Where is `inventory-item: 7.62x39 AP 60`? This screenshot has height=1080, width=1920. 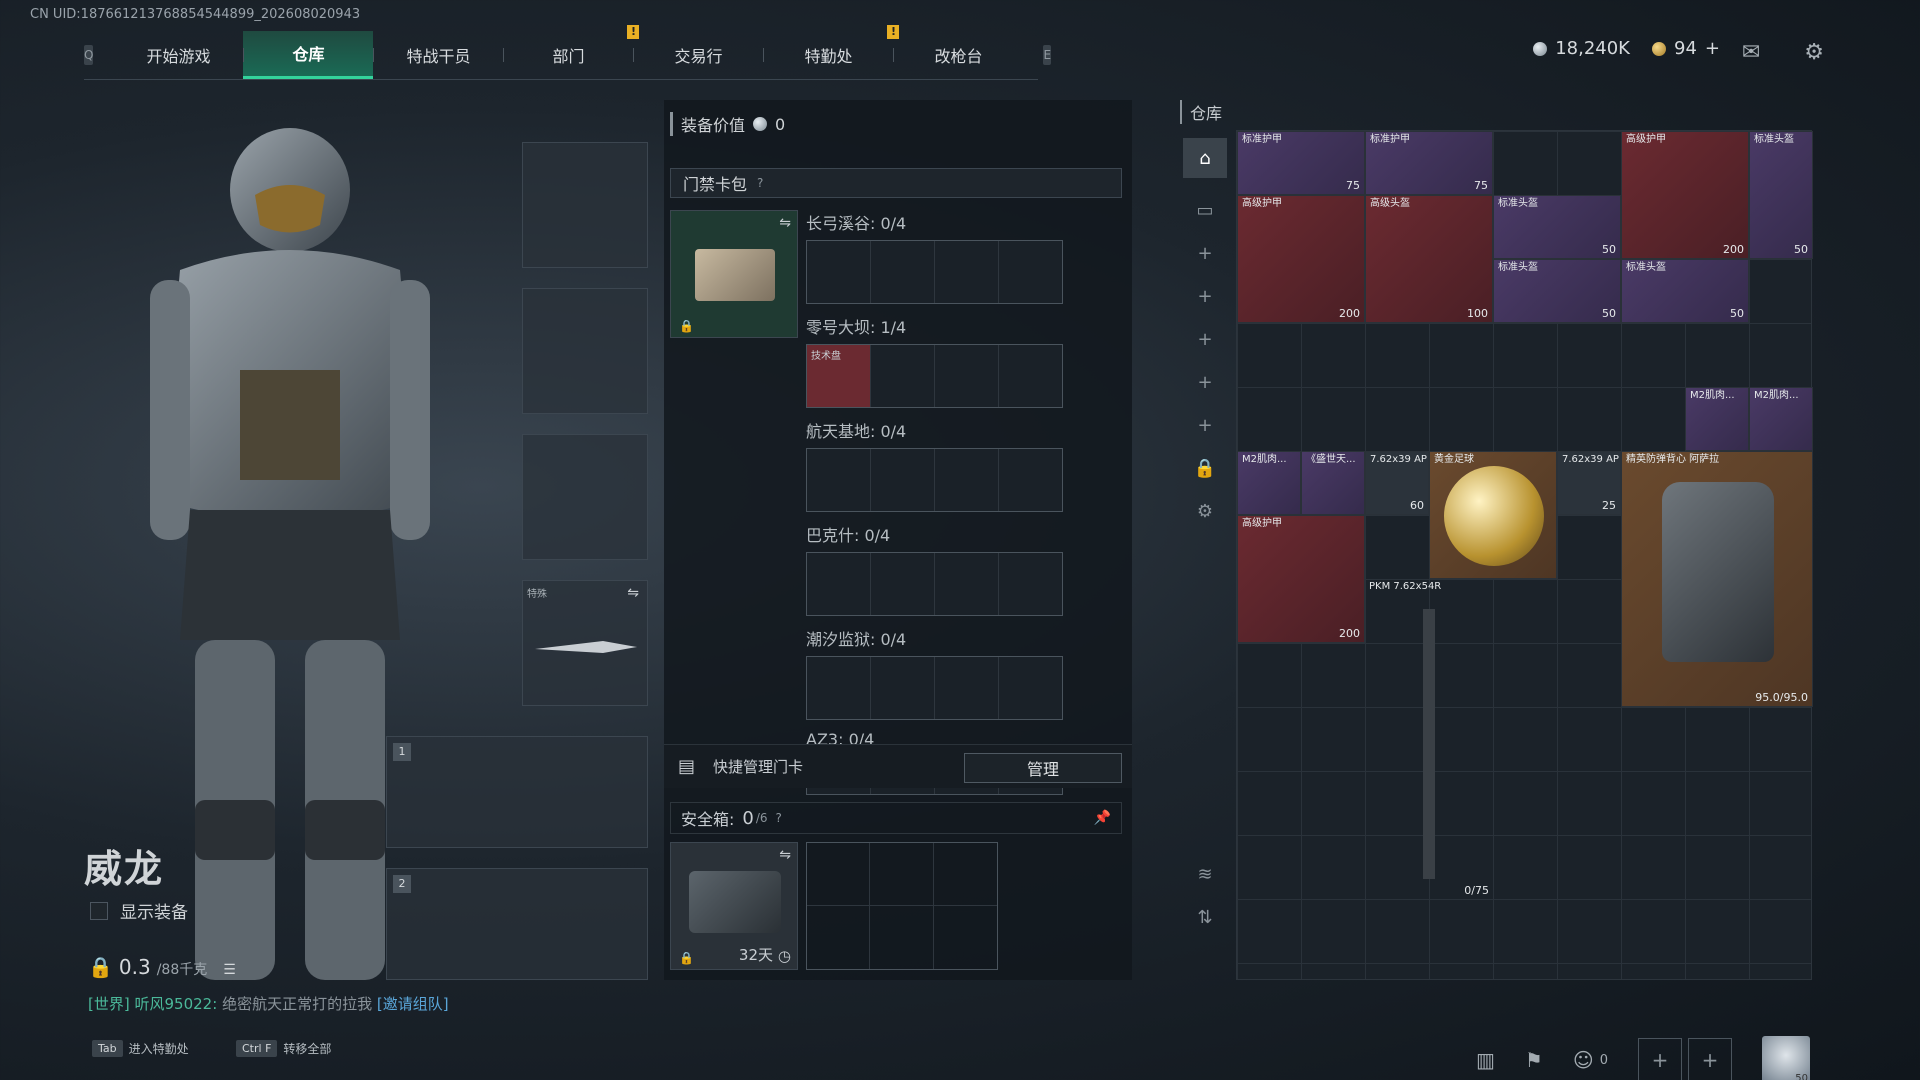
inventory-item: 7.62x39 AP 60 is located at coordinates (1397, 483).